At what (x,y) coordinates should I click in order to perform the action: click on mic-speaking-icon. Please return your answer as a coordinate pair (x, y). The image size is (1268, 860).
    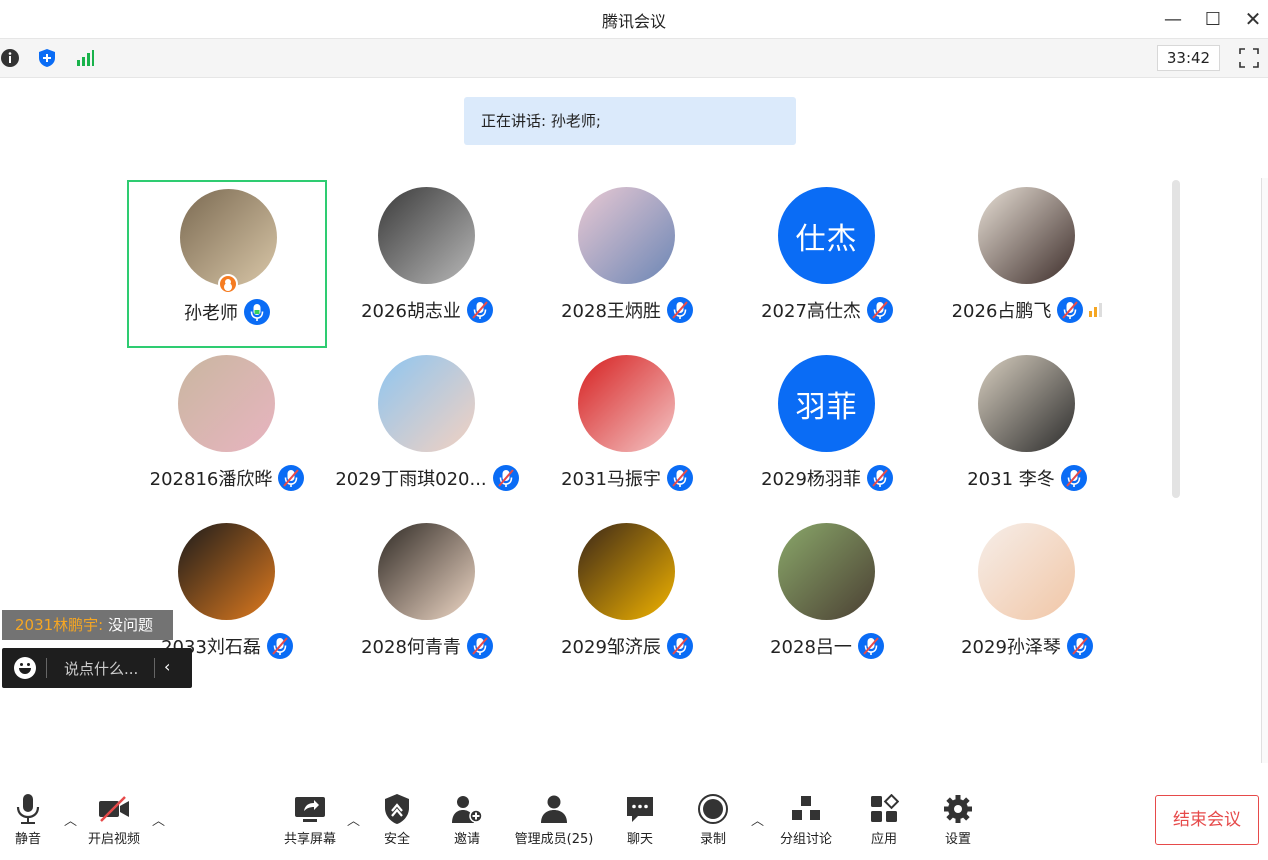
    Looking at the image, I should click on (257, 312).